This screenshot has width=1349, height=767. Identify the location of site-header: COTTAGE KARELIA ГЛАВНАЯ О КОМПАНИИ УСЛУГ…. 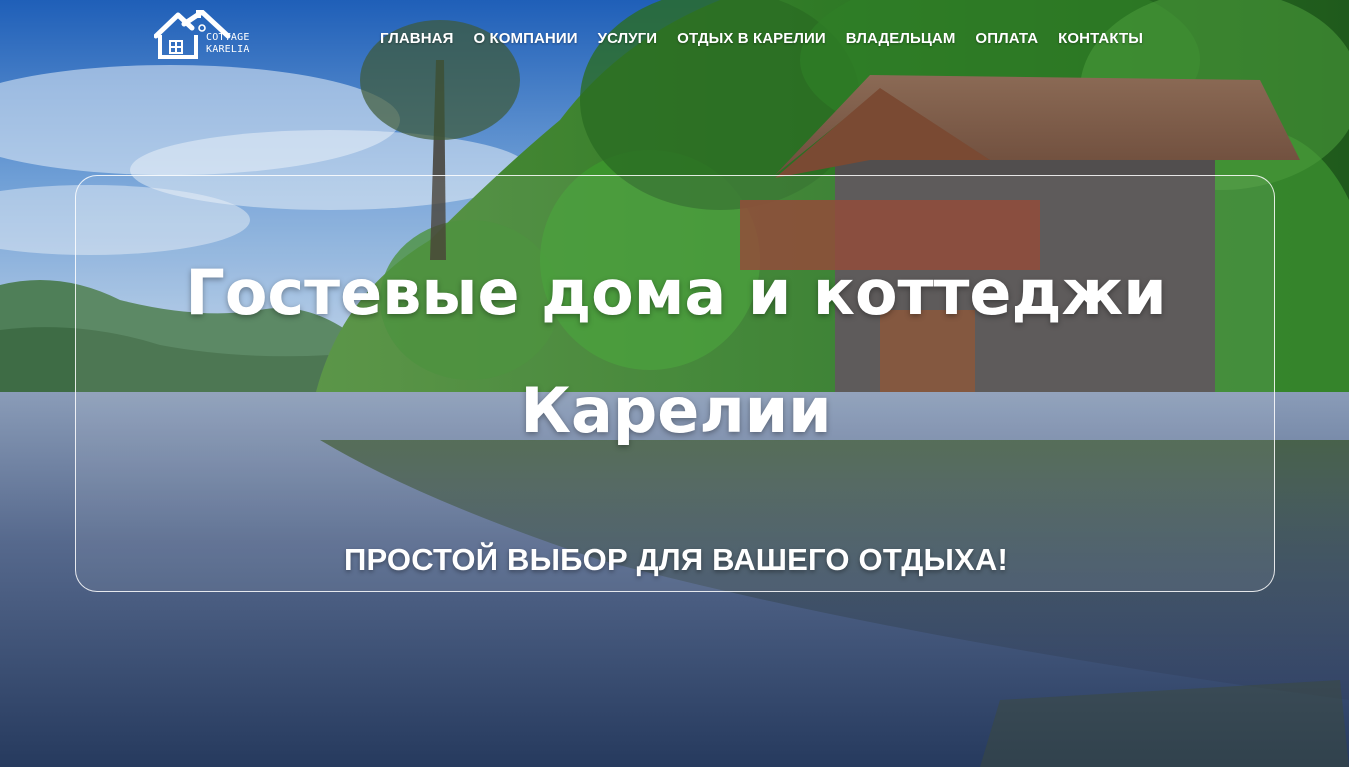
(674, 39).